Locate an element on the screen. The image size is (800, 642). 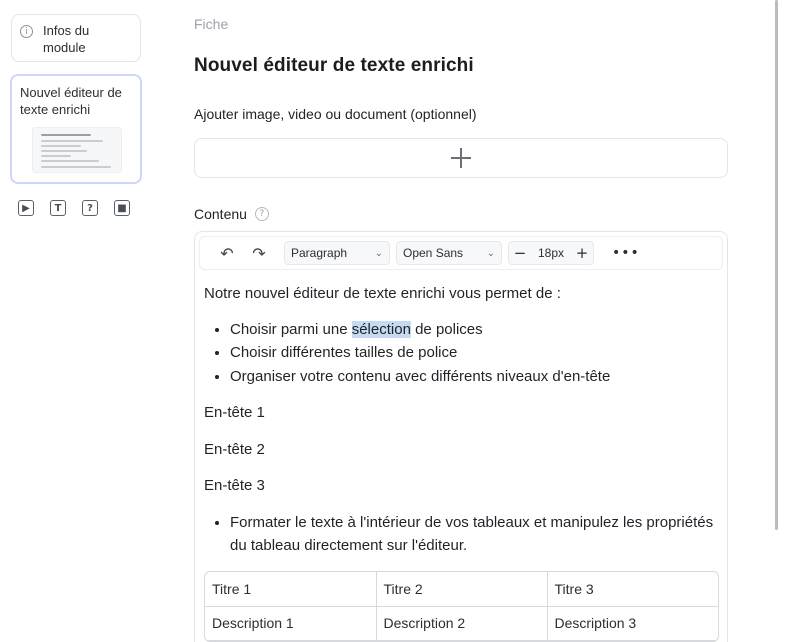
editor-toolbar: ↶ ↷ Paragraph ⌄ Open Sans ⌄ − 18px + ••• is located at coordinates (461, 253).